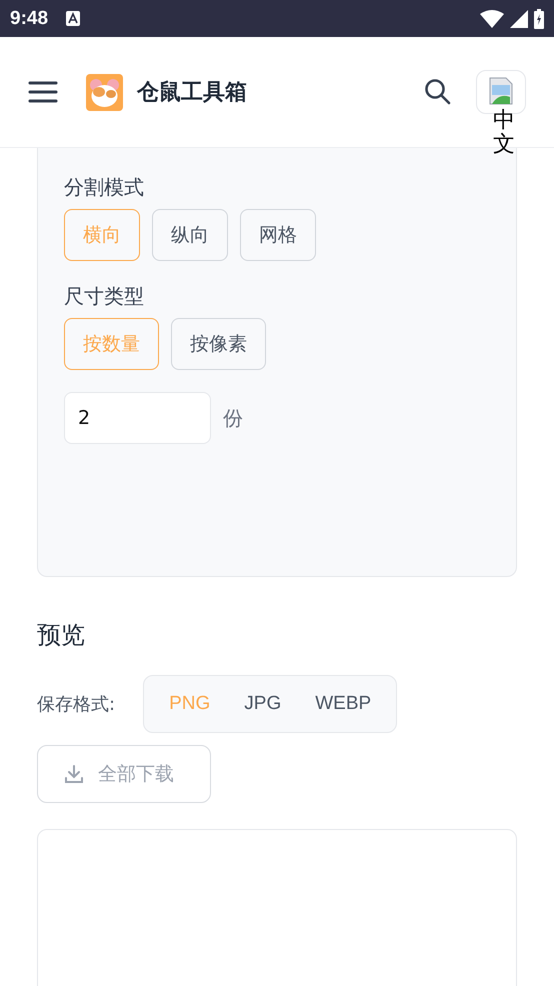  What do you see at coordinates (519, 19) in the screenshot?
I see `signal-icon` at bounding box center [519, 19].